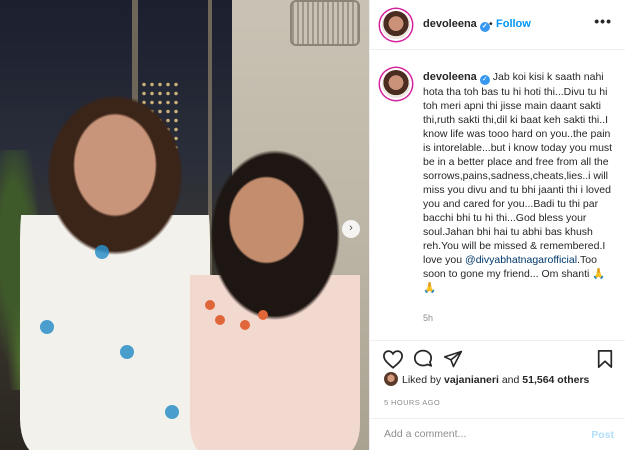 This screenshot has height=450, width=625. Describe the element at coordinates (325, 23) in the screenshot. I see `photo-exhaust-fan` at that location.